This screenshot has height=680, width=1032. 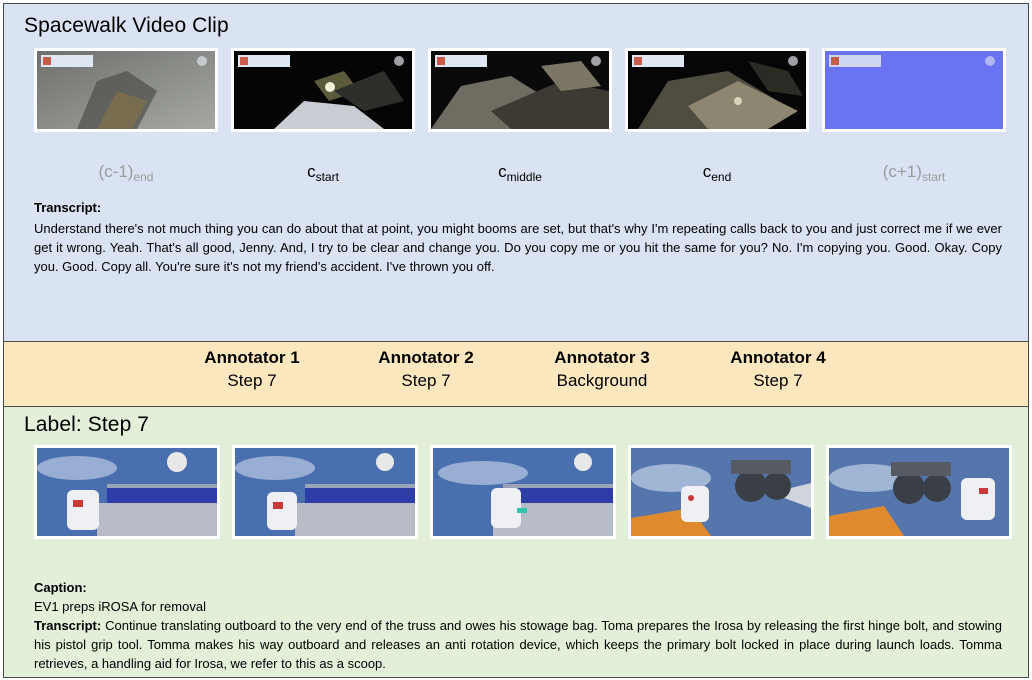 I want to click on annotator-name: Annotator 3, so click(x=602, y=357).